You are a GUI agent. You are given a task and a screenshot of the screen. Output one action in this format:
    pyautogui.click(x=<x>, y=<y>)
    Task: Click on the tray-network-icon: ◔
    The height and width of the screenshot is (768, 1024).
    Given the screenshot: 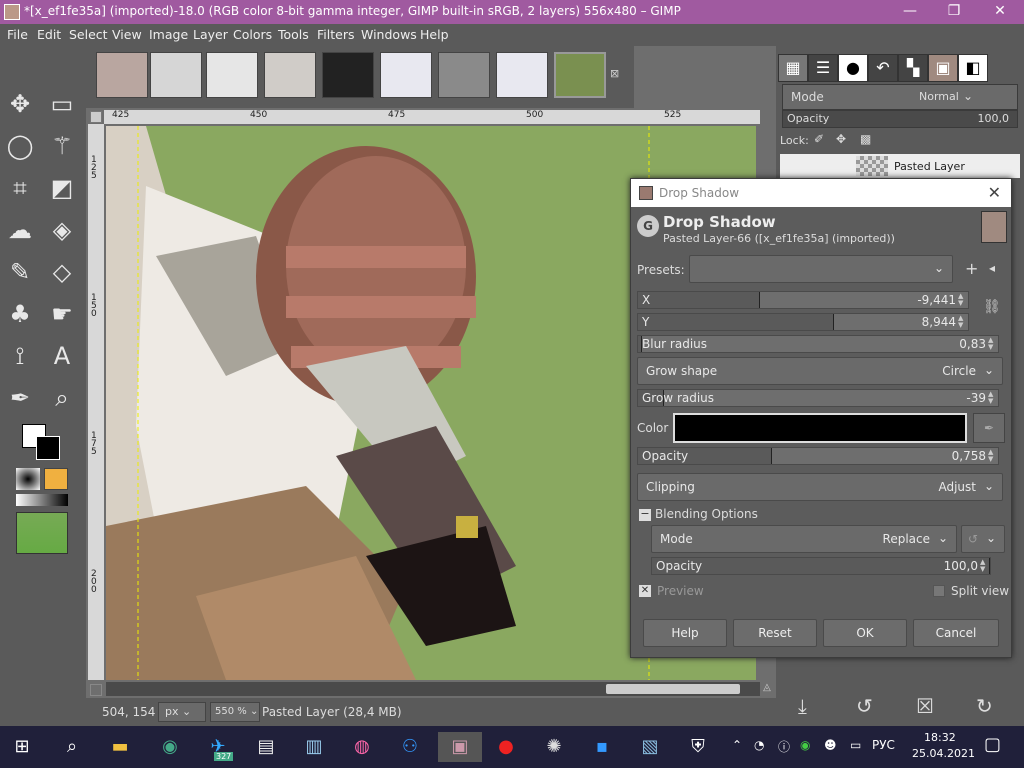 What is the action you would take?
    pyautogui.click(x=759, y=745)
    